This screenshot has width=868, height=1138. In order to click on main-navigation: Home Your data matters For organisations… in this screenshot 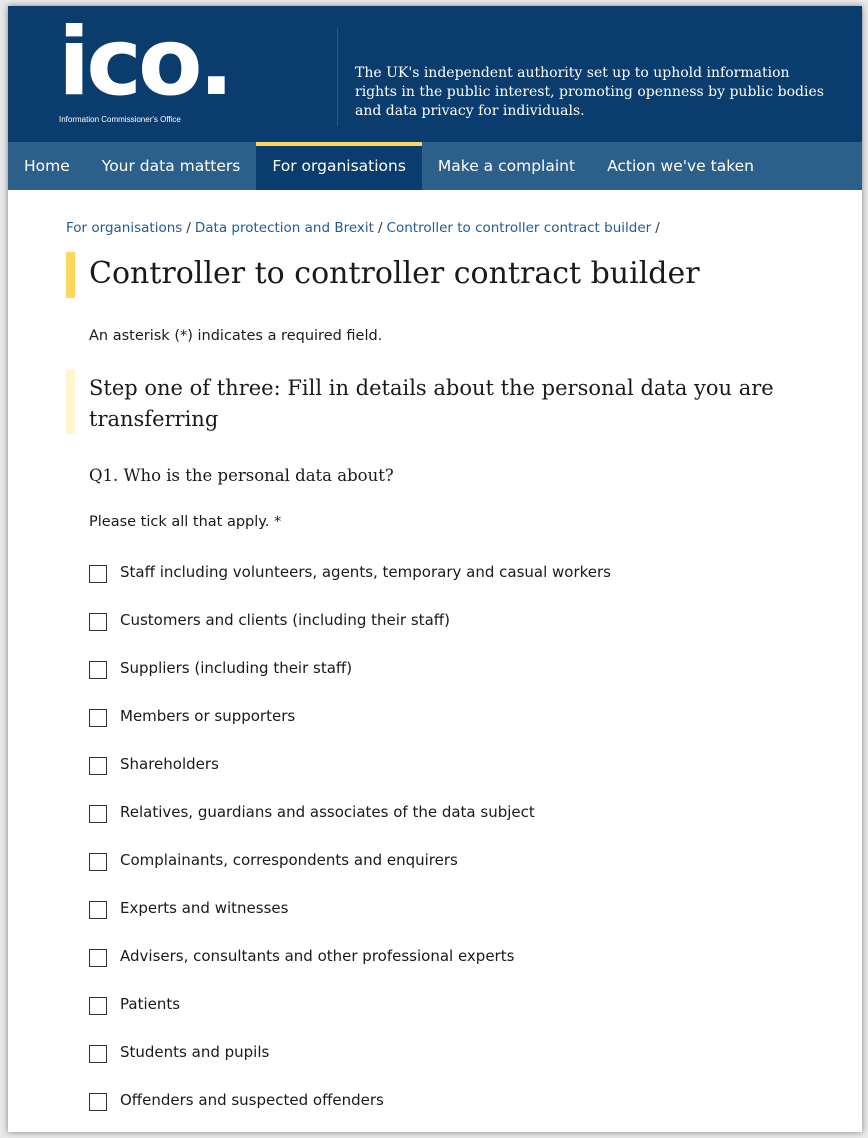, I will do `click(435, 166)`.